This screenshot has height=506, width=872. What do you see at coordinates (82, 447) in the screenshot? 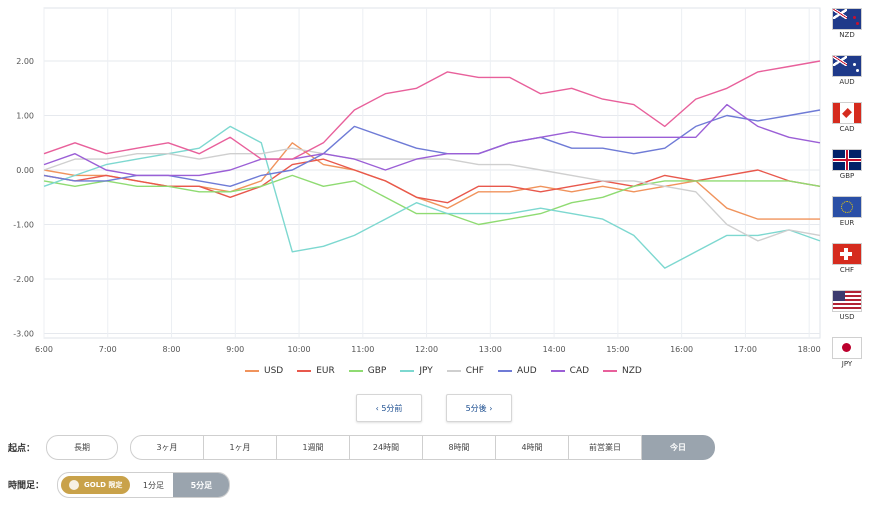
I see `range-button-0: 長期` at bounding box center [82, 447].